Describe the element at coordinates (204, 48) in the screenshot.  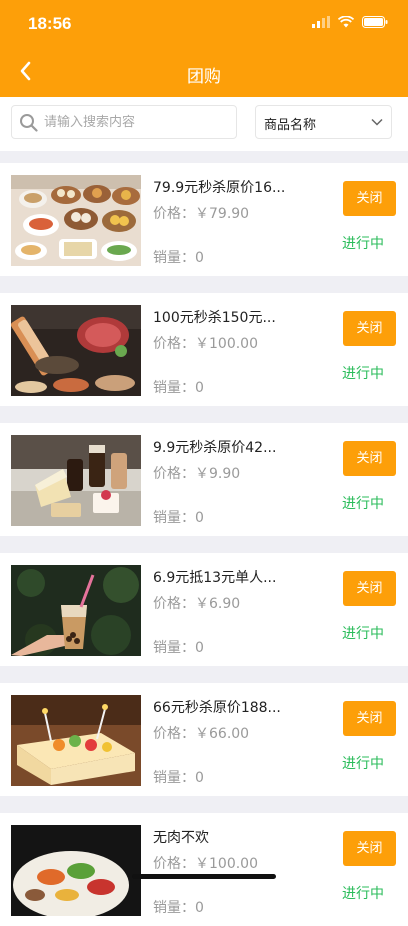
I see `app-header: 18:56 团购` at that location.